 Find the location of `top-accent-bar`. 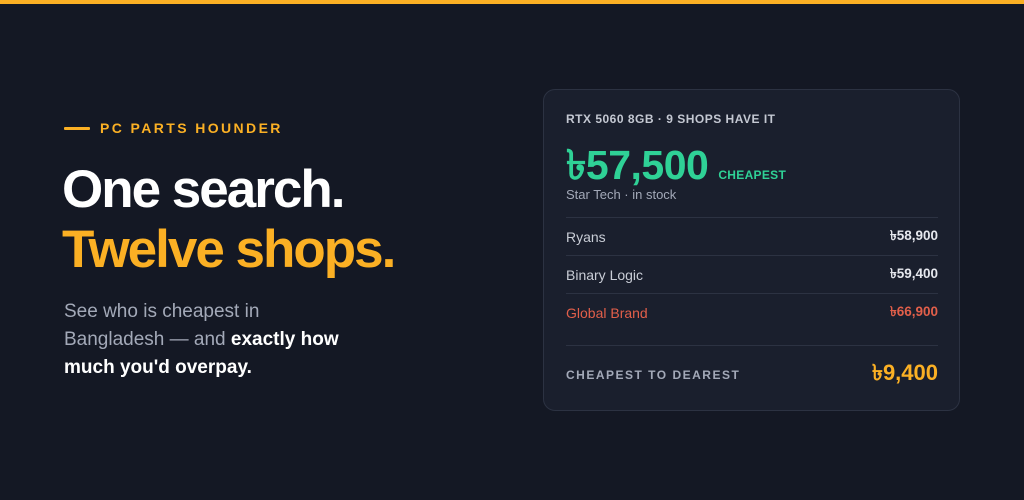

top-accent-bar is located at coordinates (512, 2).